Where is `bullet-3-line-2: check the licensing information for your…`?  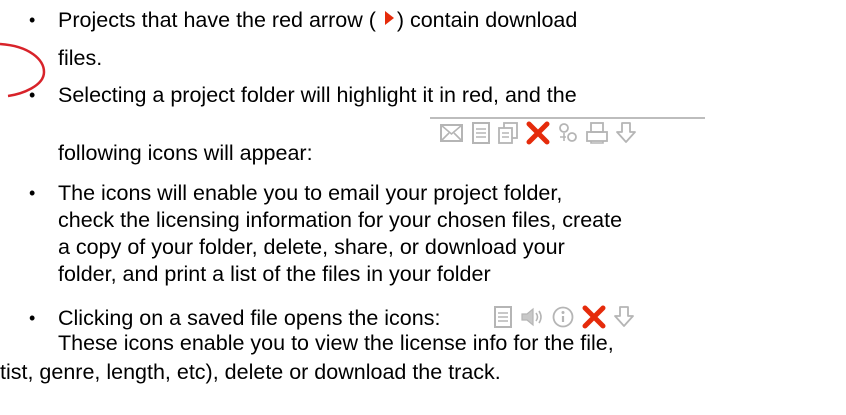 bullet-3-line-2: check the licensing information for your… is located at coordinates (340, 220).